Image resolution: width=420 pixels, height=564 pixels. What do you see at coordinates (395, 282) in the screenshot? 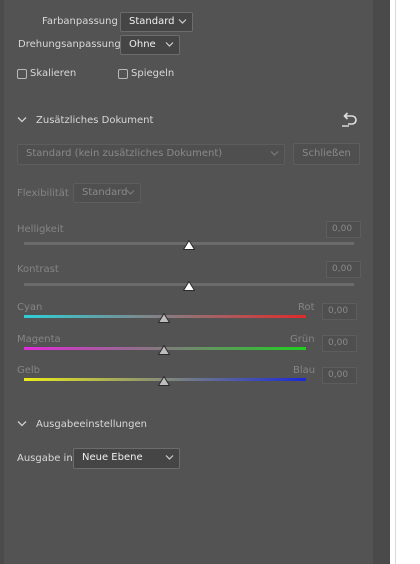
I see `canvas-divider` at bounding box center [395, 282].